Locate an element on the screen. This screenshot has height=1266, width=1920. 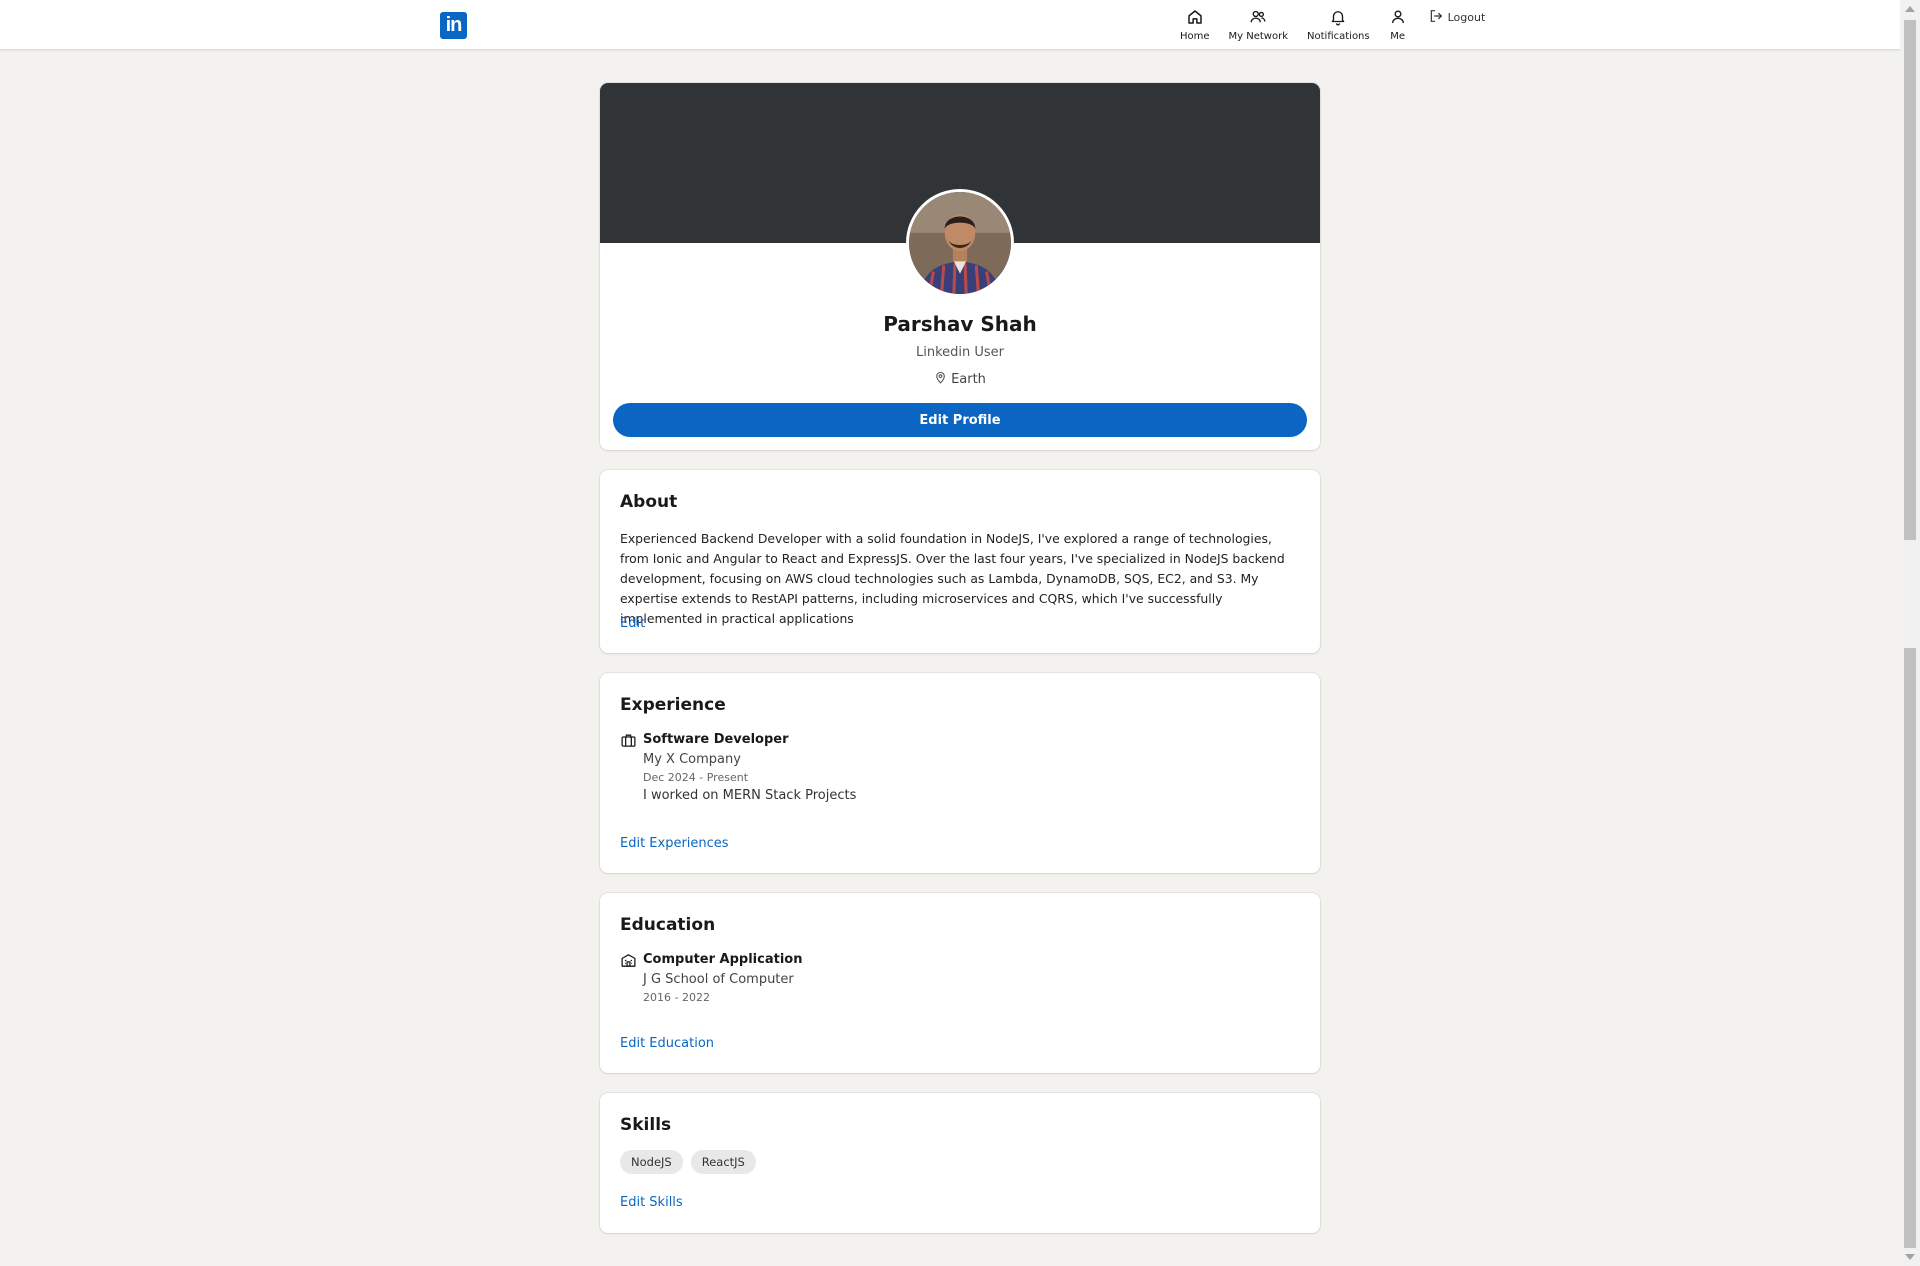
school-icon is located at coordinates (628, 960).